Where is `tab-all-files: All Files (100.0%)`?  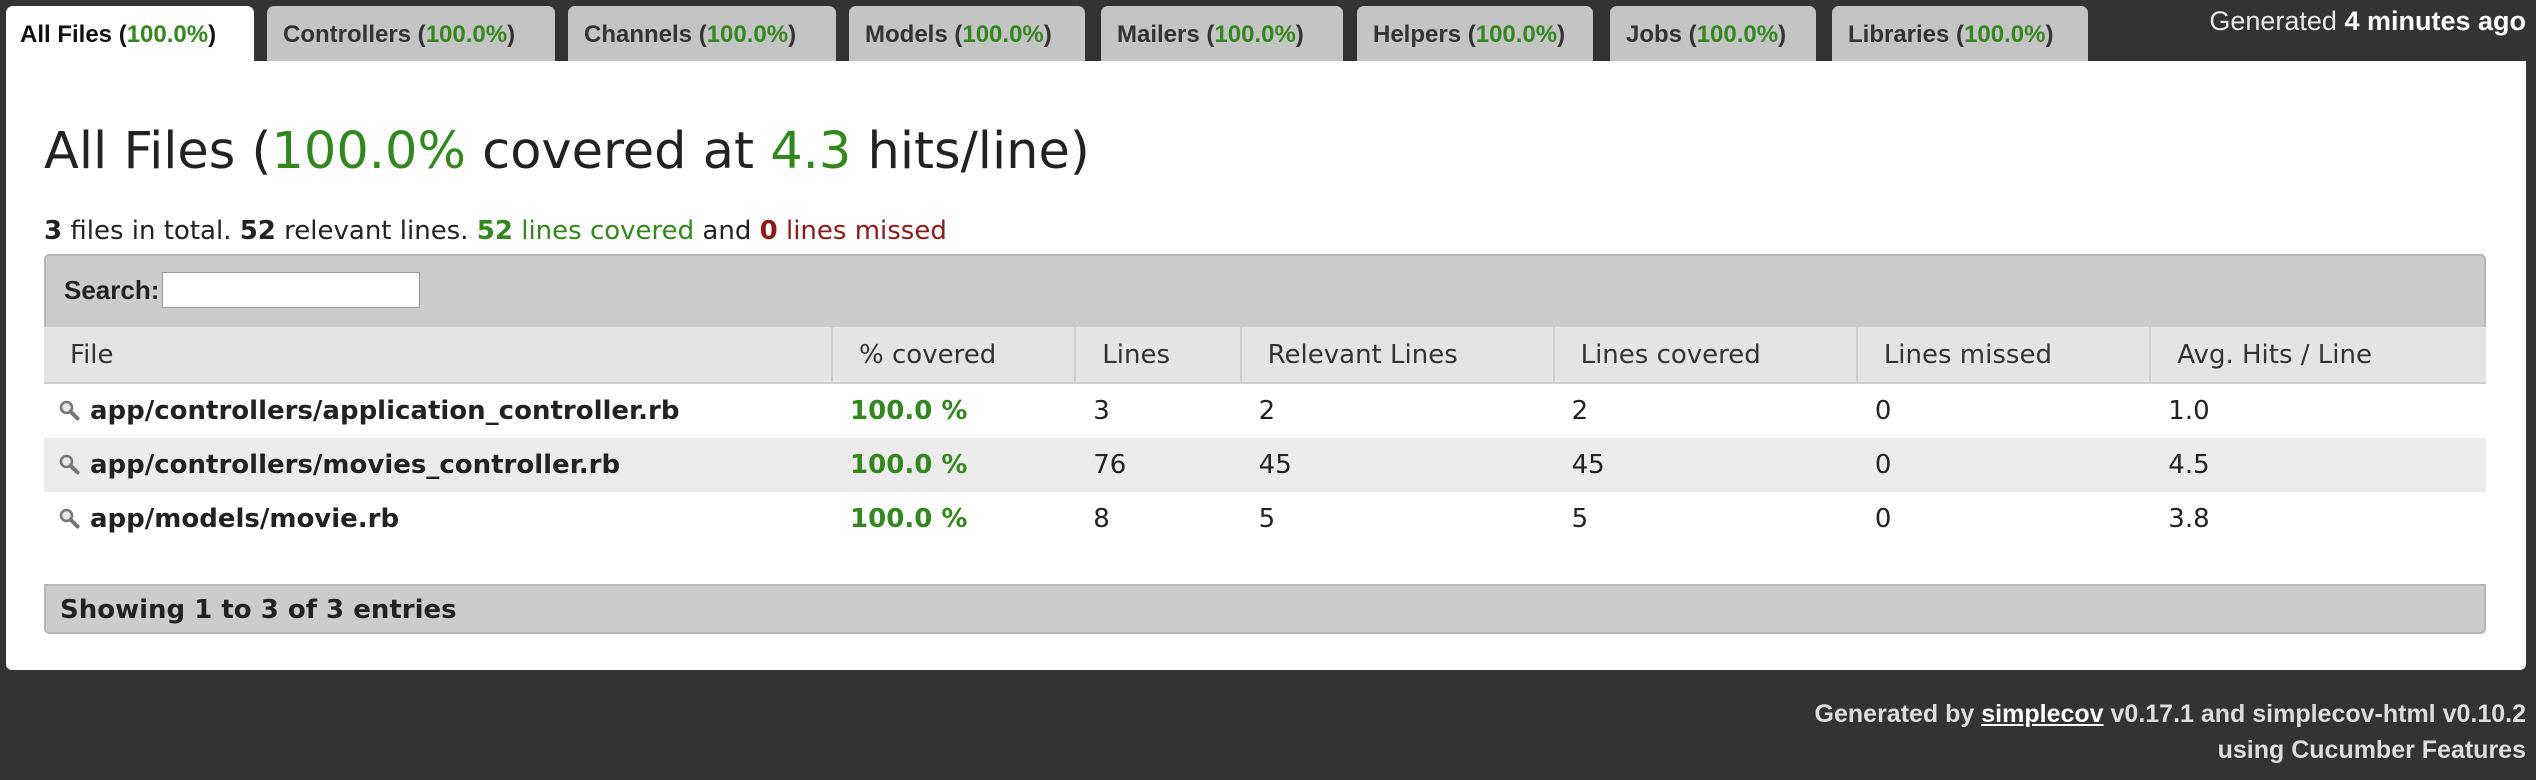 tab-all-files: All Files (100.0%) is located at coordinates (130, 37).